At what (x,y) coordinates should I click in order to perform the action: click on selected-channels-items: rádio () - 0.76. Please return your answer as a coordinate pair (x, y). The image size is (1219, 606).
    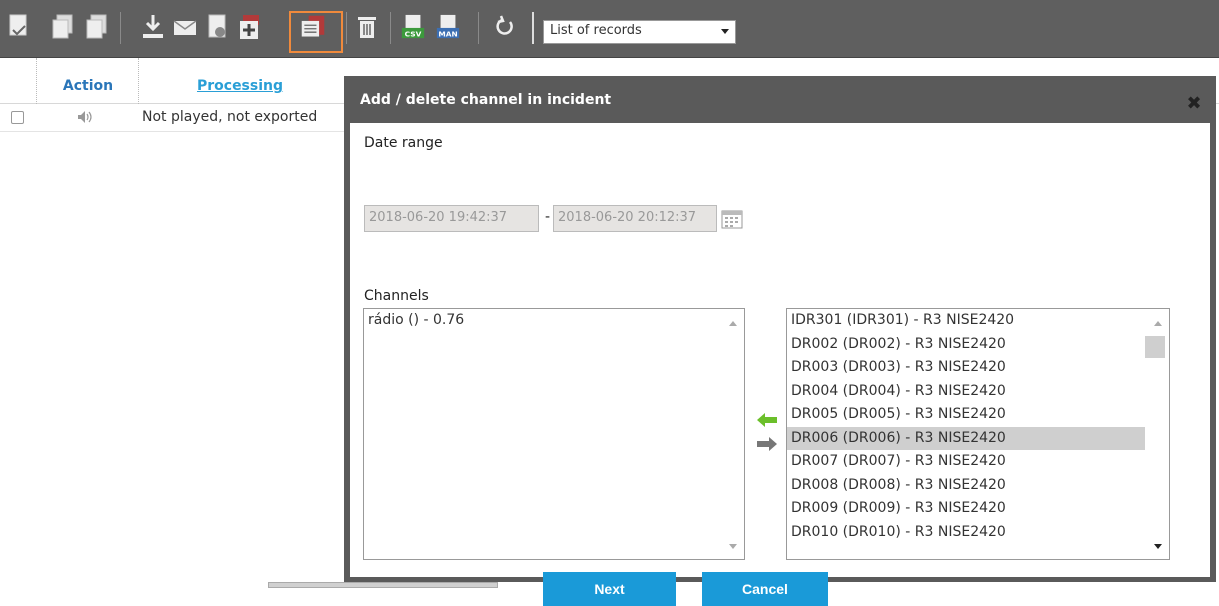
    Looking at the image, I should click on (554, 321).